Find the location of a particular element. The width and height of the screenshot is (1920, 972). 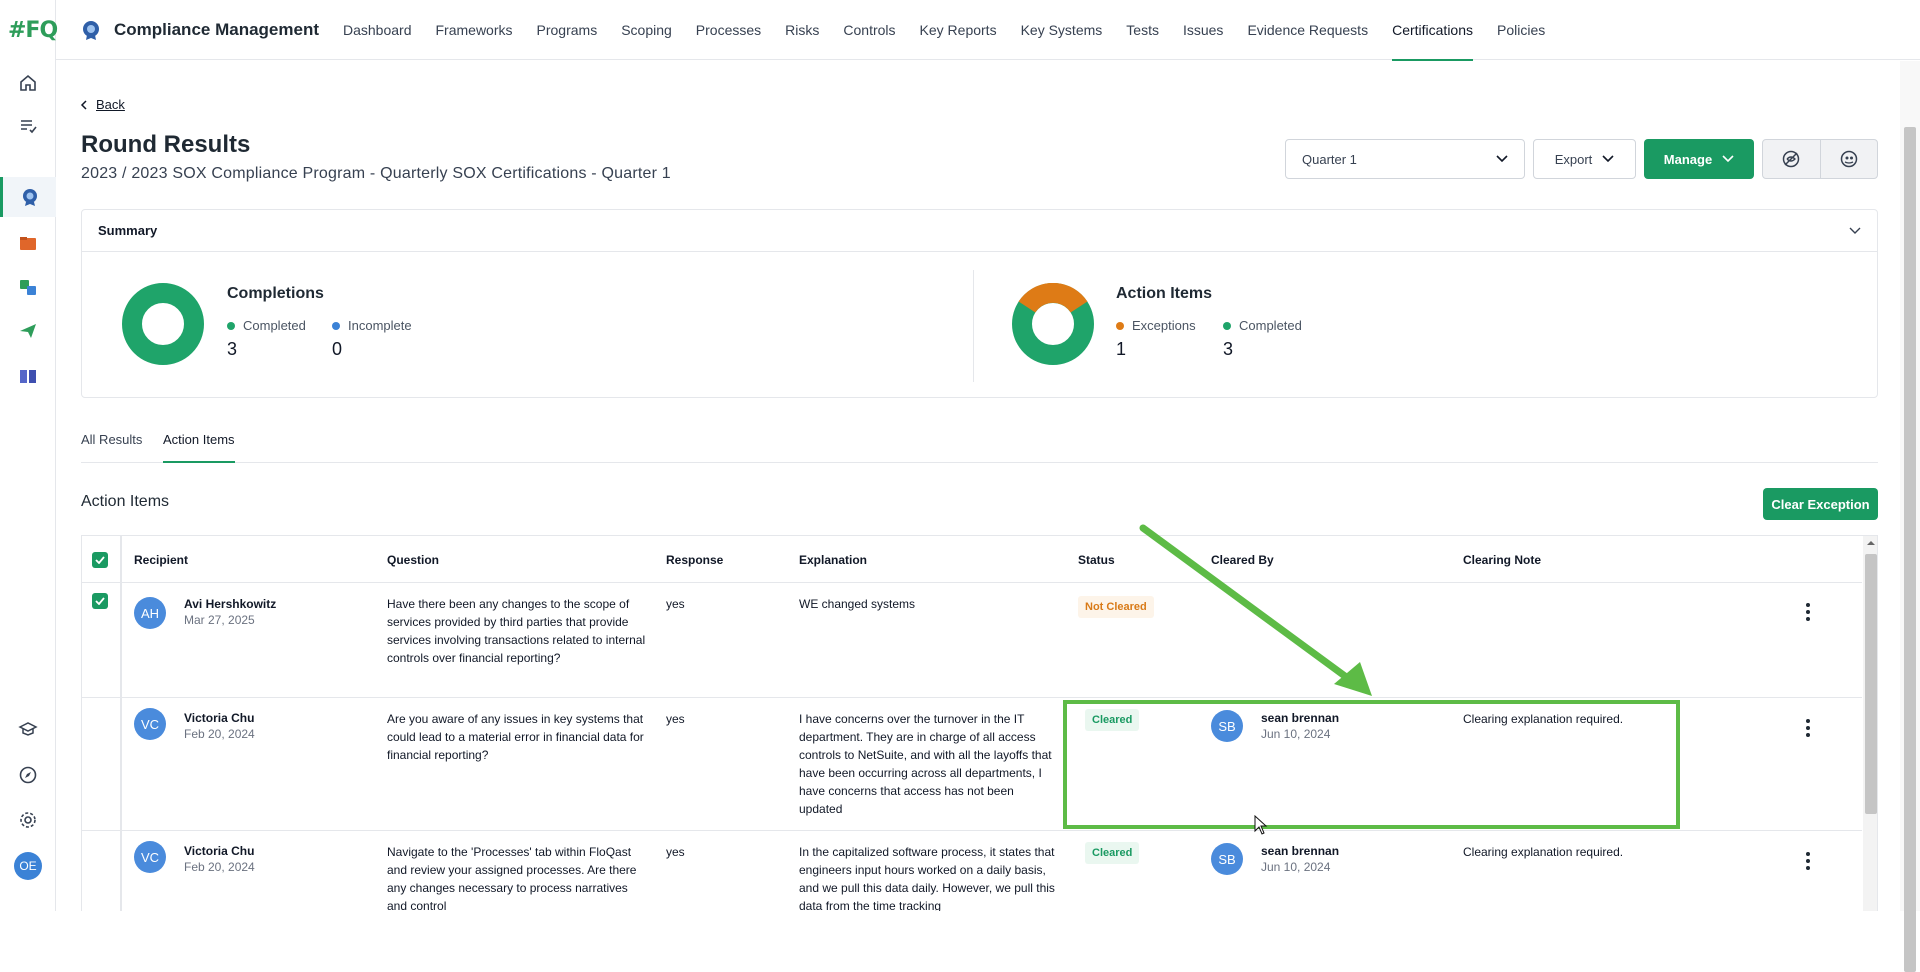

nav-key-systems: Key Systems is located at coordinates (1062, 30).